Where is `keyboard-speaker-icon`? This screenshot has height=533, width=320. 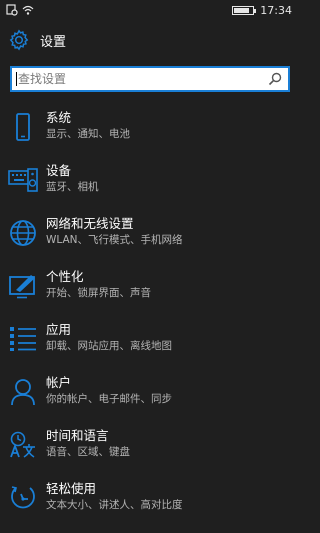 keyboard-speaker-icon is located at coordinates (23, 180).